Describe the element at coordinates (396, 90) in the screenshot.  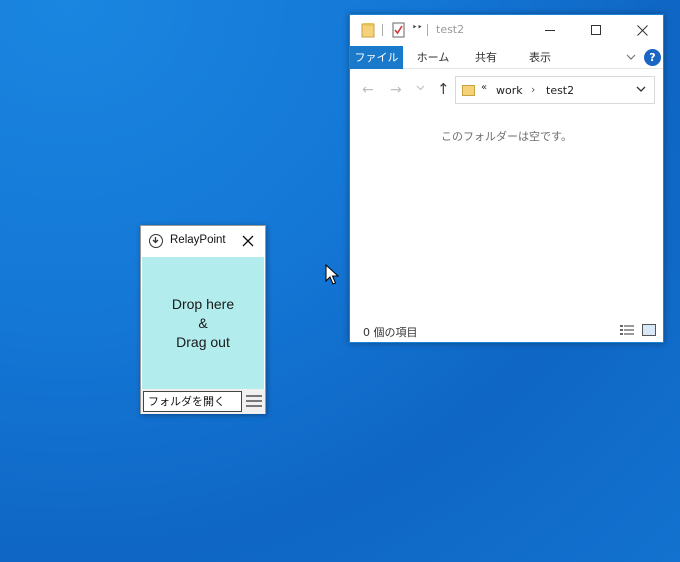
I see `forward-arrow-icon: →` at that location.